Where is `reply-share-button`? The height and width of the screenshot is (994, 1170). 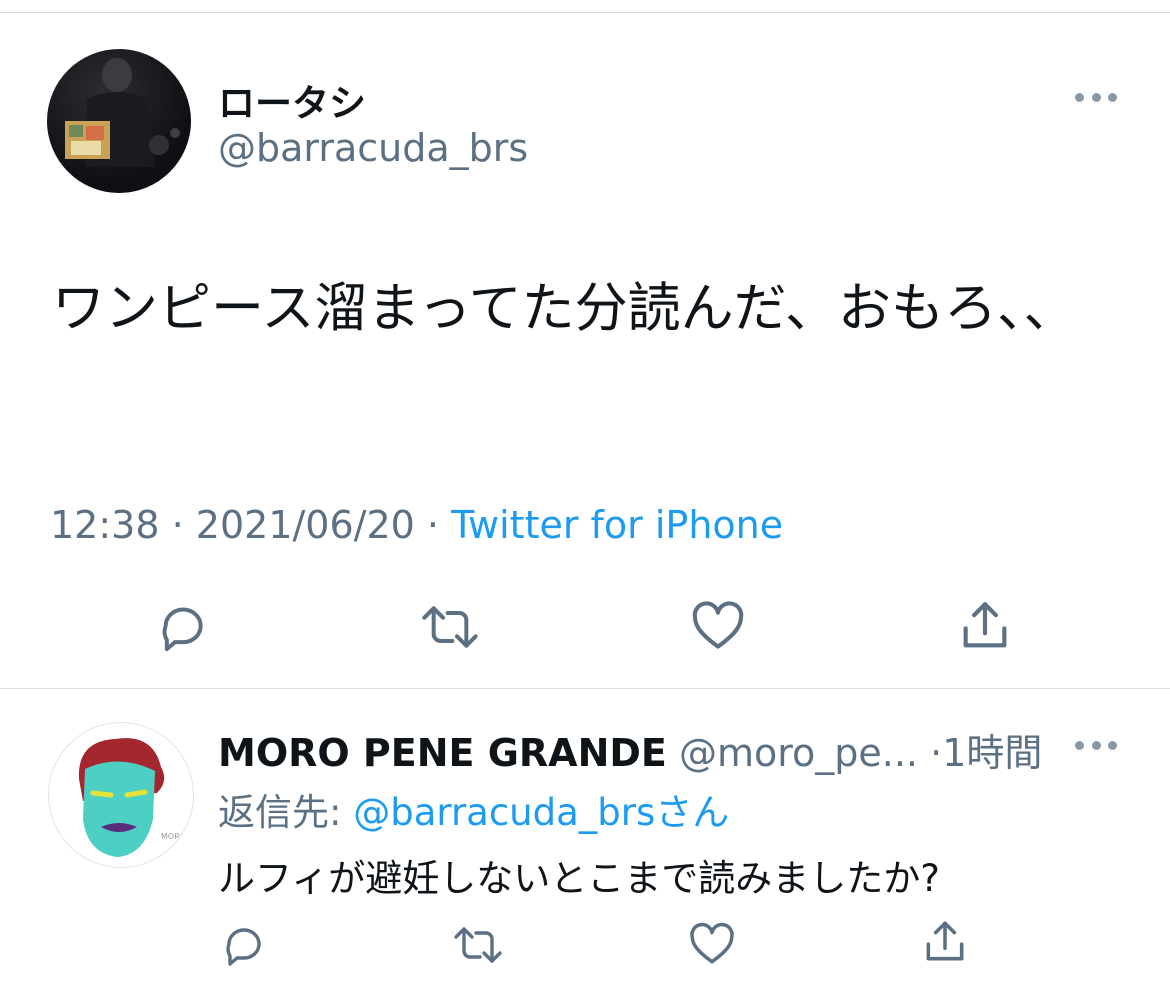 reply-share-button is located at coordinates (945, 942).